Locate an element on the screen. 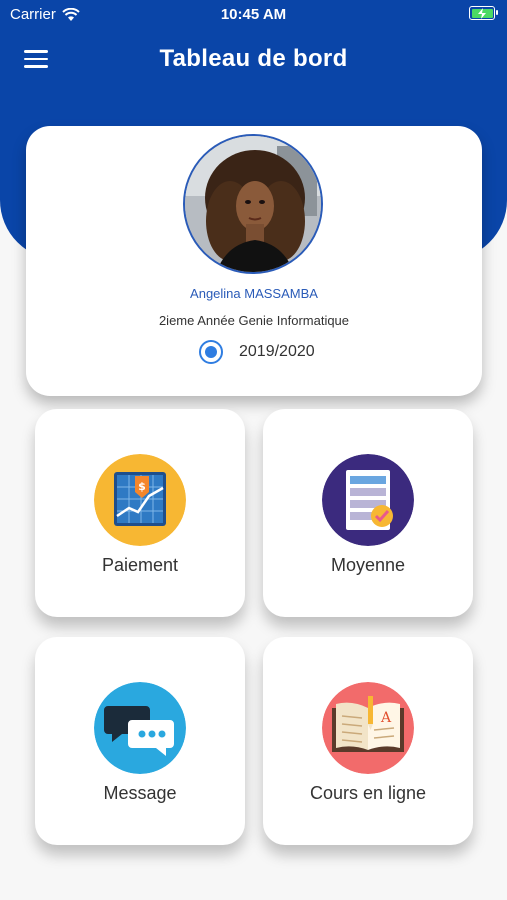  svg-text: A is located at coordinates (386, 718).